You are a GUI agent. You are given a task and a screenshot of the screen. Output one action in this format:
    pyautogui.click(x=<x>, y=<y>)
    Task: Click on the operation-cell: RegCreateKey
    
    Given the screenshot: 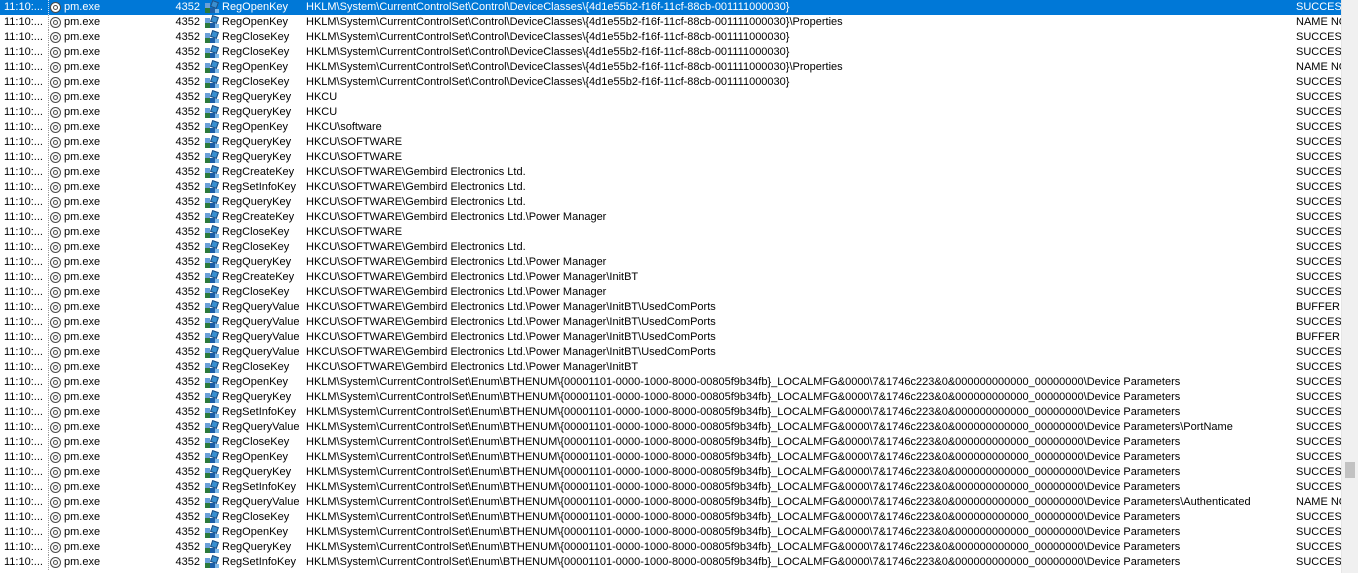 What is the action you would take?
    pyautogui.click(x=258, y=172)
    